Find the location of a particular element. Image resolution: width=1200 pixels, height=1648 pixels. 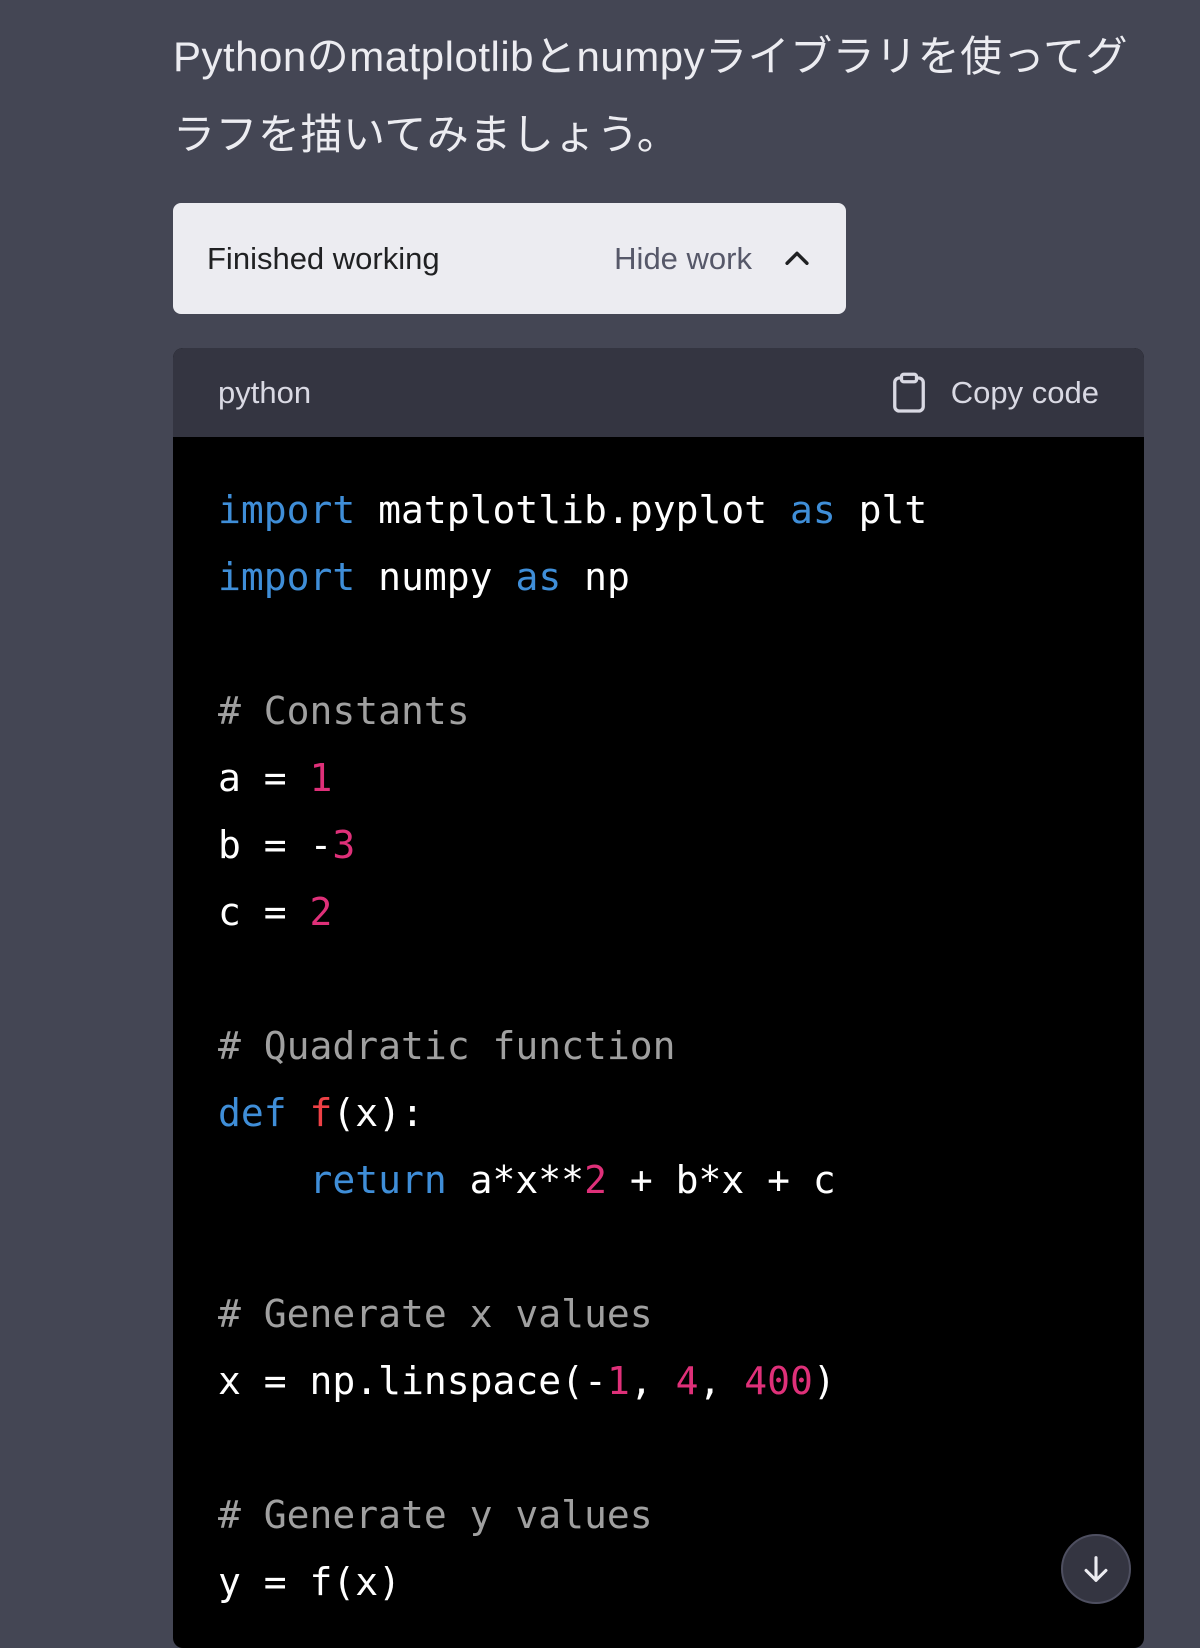

code-token: + b*x + c is located at coordinates (721, 1180).